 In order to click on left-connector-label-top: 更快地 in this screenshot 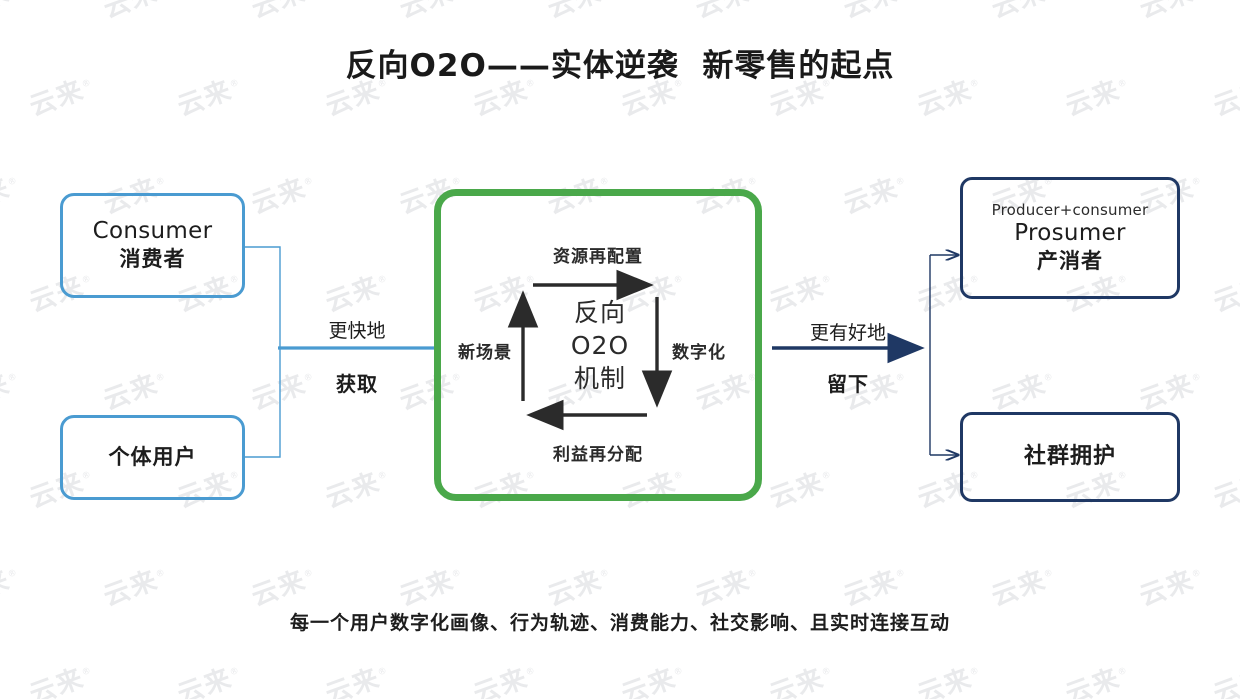, I will do `click(357, 331)`.